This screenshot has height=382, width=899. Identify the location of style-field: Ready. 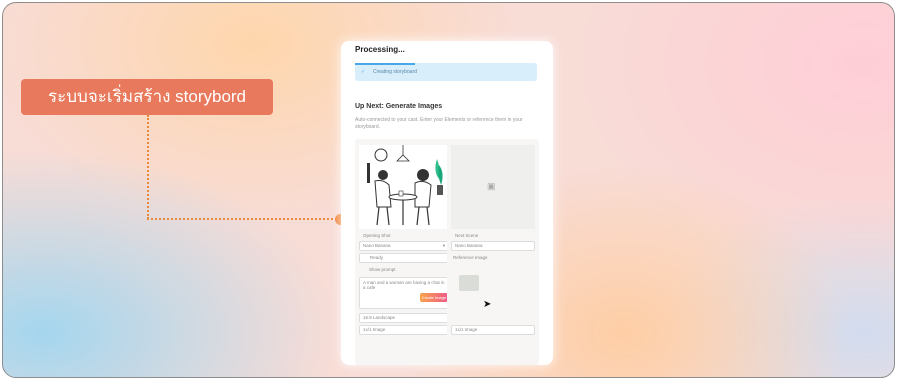
(404, 258).